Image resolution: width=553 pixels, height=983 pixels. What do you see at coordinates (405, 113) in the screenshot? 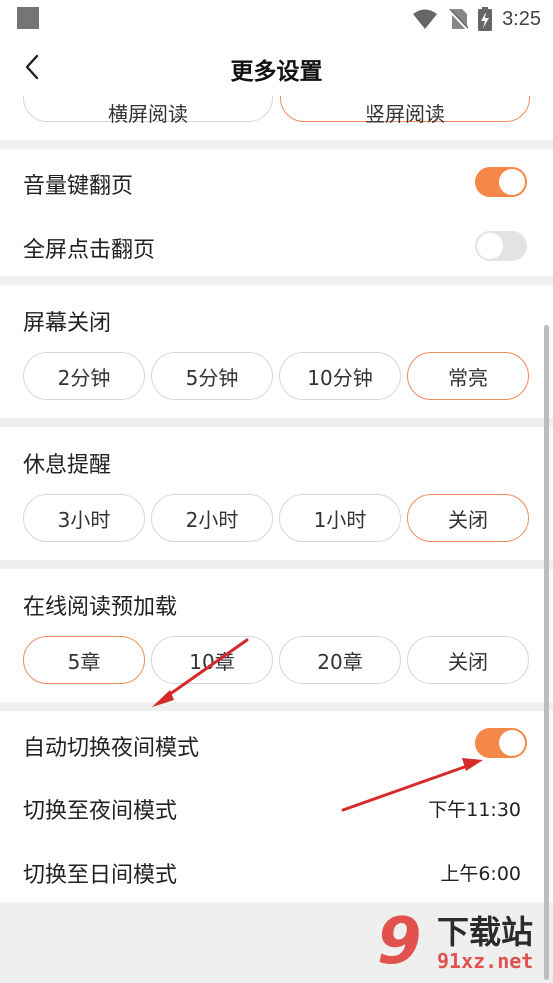
I see `option-label: 竖屏阅读` at bounding box center [405, 113].